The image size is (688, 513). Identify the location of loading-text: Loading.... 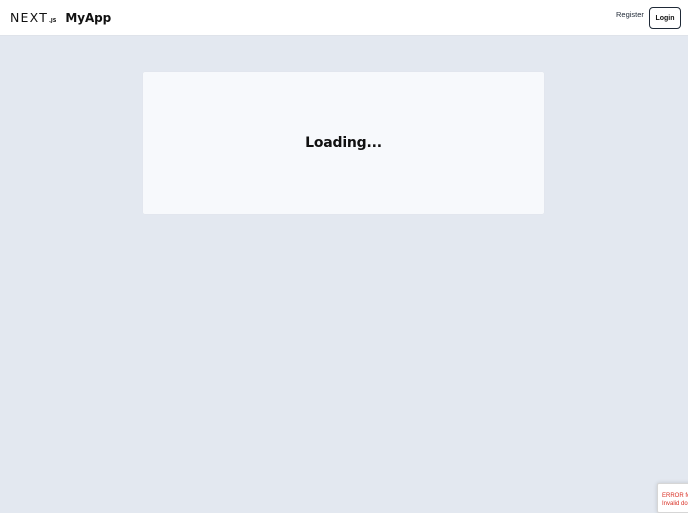
(343, 143).